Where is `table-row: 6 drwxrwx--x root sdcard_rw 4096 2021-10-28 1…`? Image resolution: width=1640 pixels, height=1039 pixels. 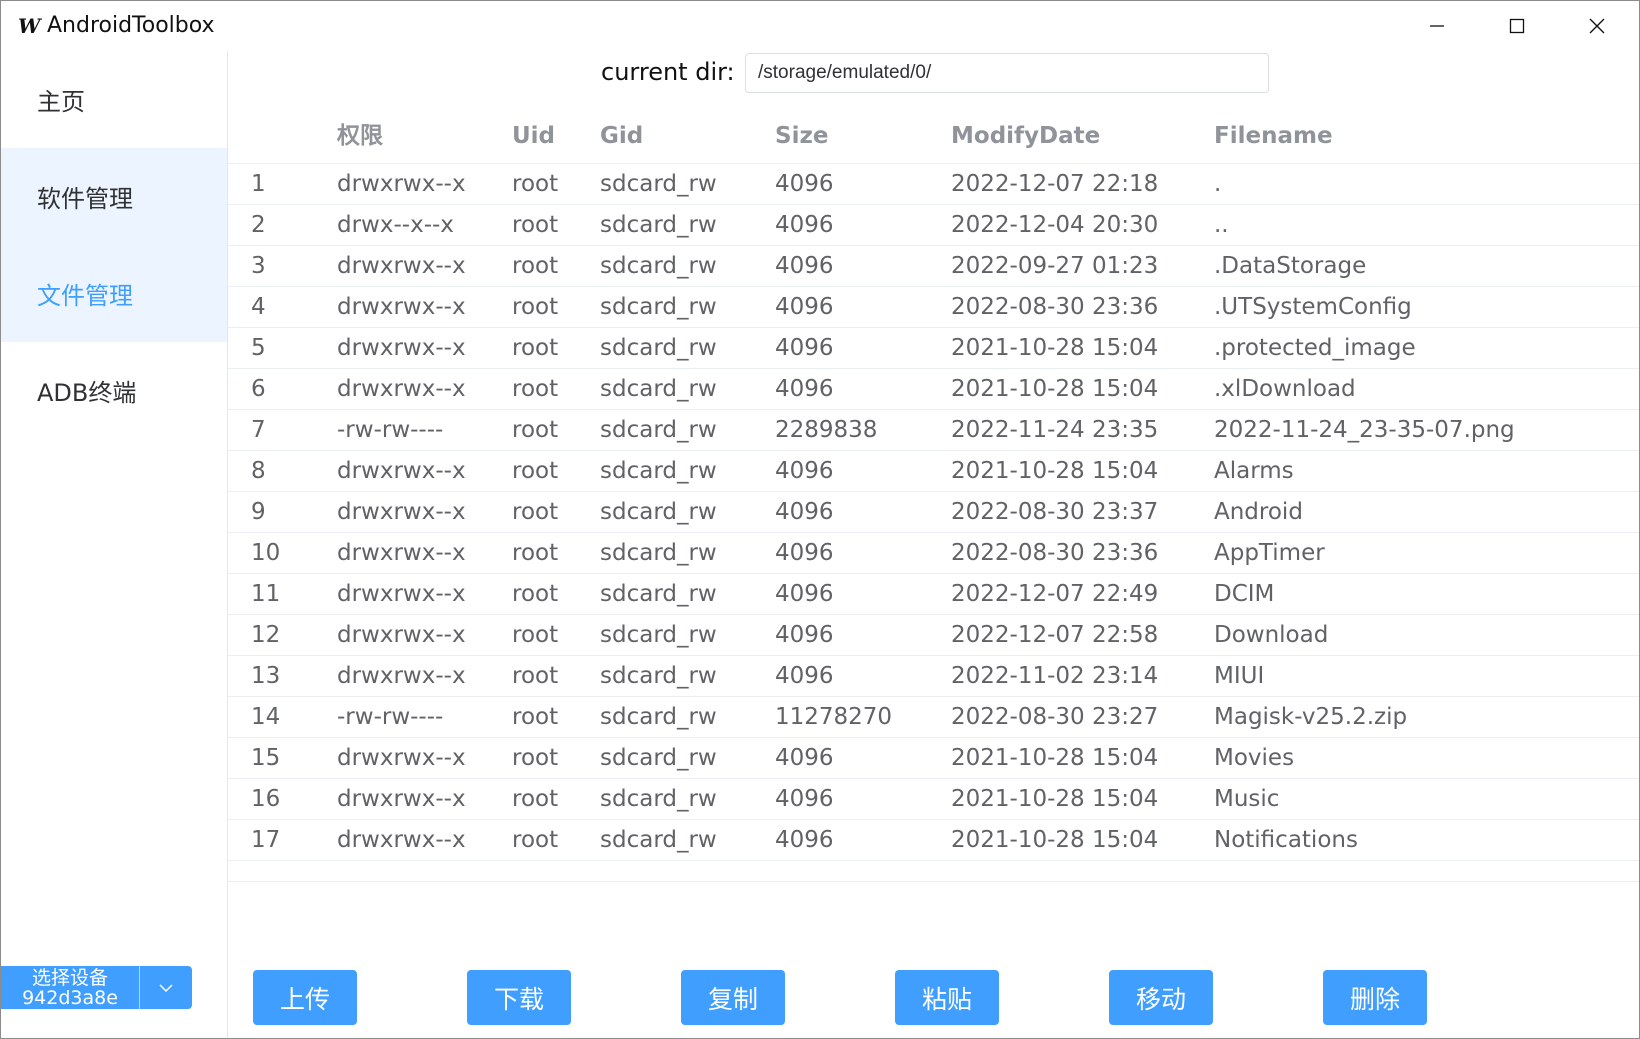 table-row: 6 drwxrwx--x root sdcard_rw 4096 2021-10-28 1… is located at coordinates (933, 389).